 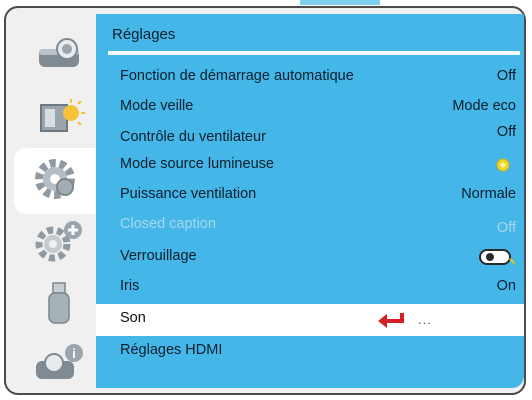 What do you see at coordinates (171, 350) in the screenshot?
I see `row-label: Réglages HDMI` at bounding box center [171, 350].